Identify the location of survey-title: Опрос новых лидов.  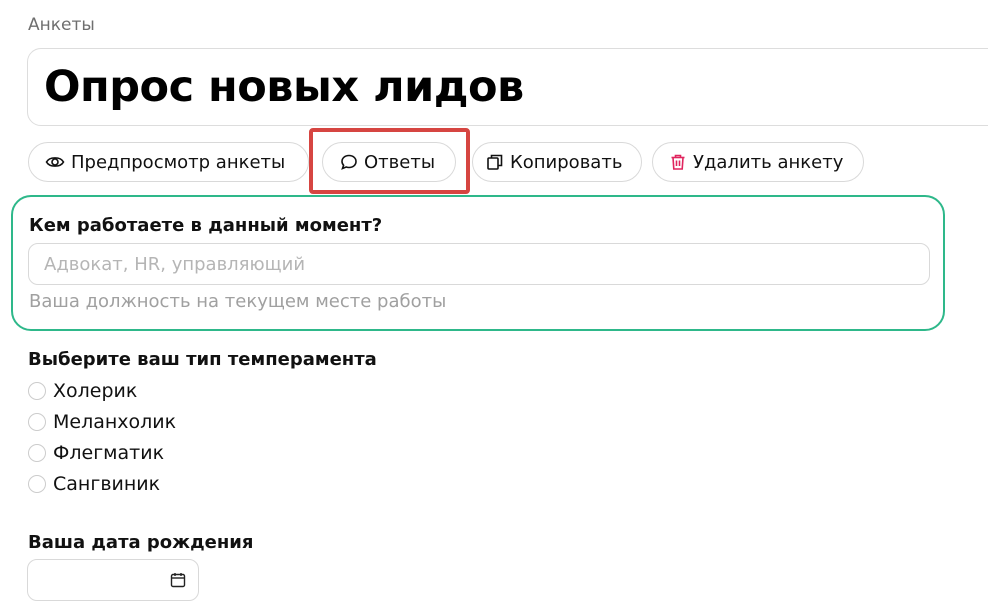
(284, 87).